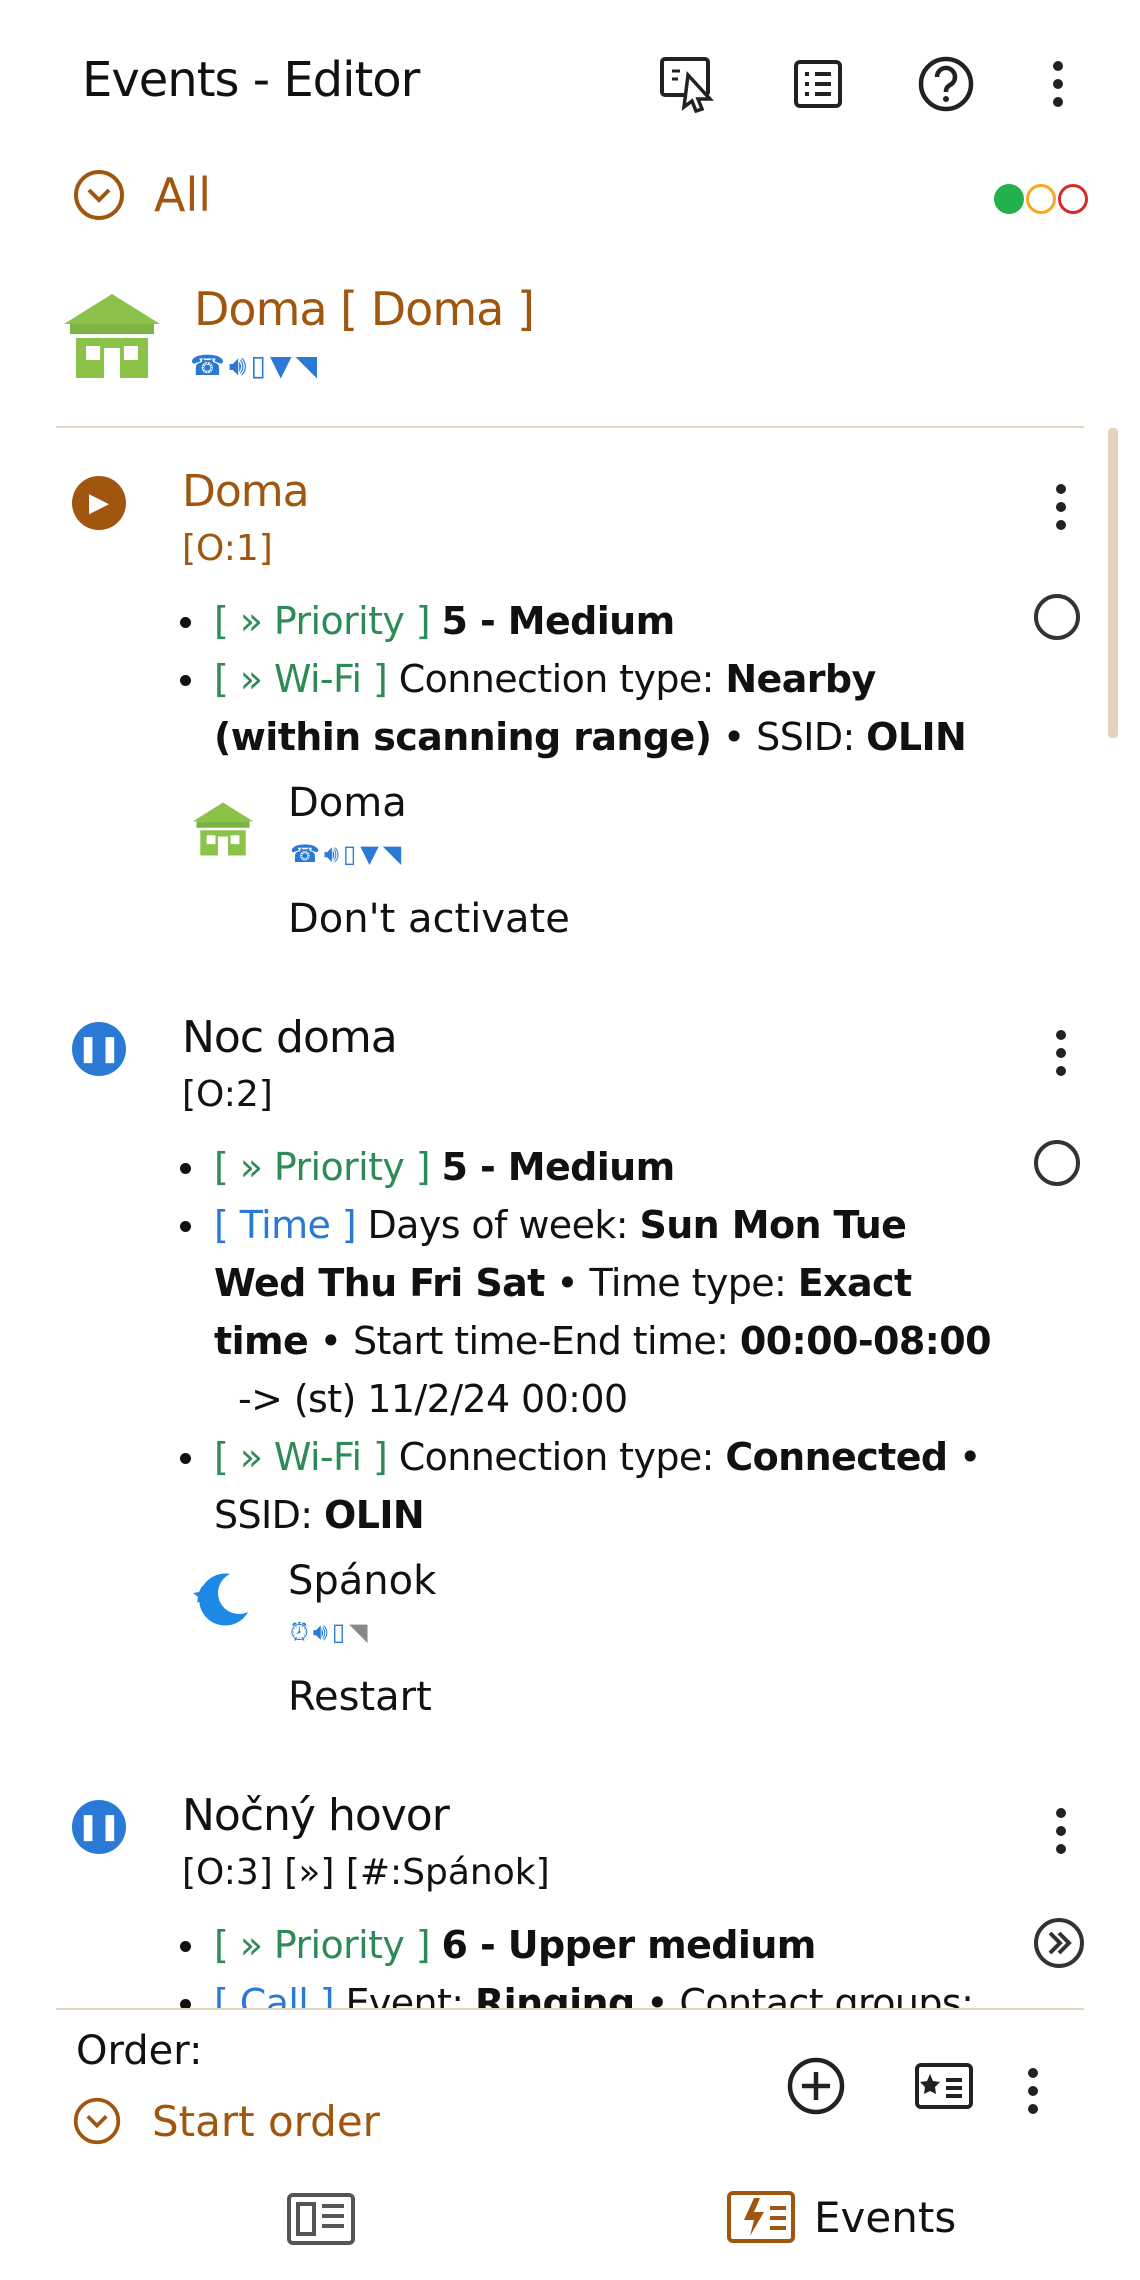 This screenshot has height=2280, width=1140. Describe the element at coordinates (347, 803) in the screenshot. I see `event-profile-name: Doma` at that location.